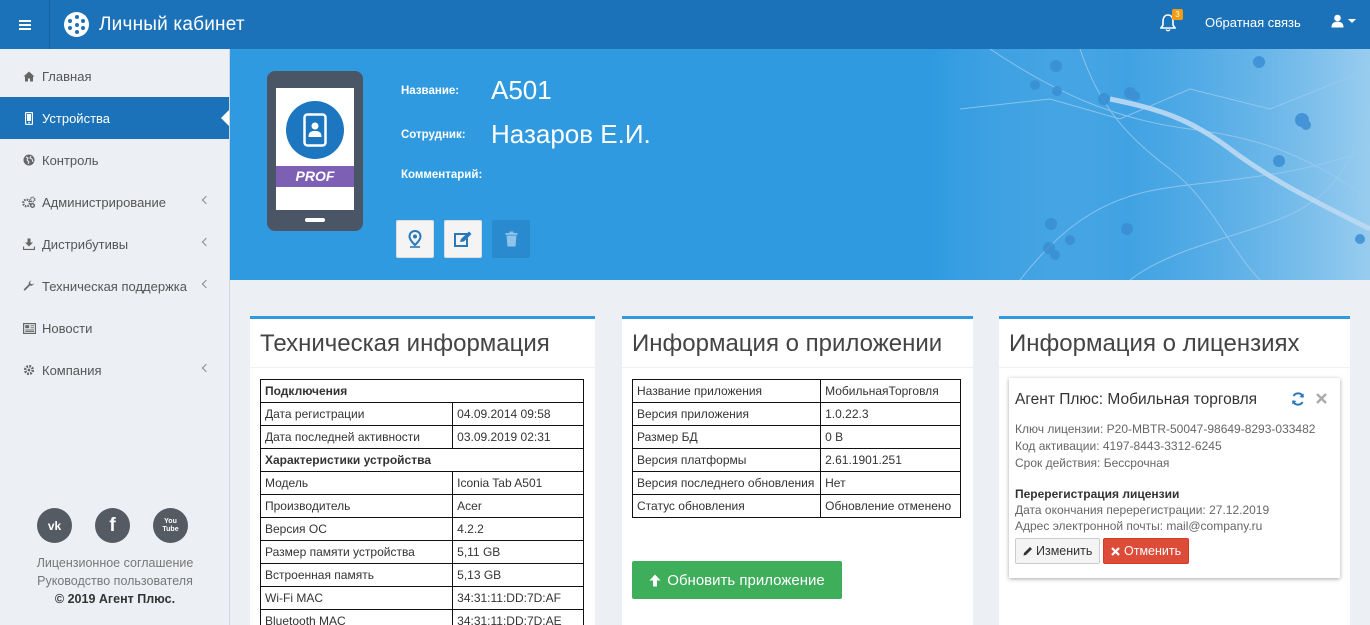 The image size is (1370, 625). I want to click on locate-button, so click(415, 239).